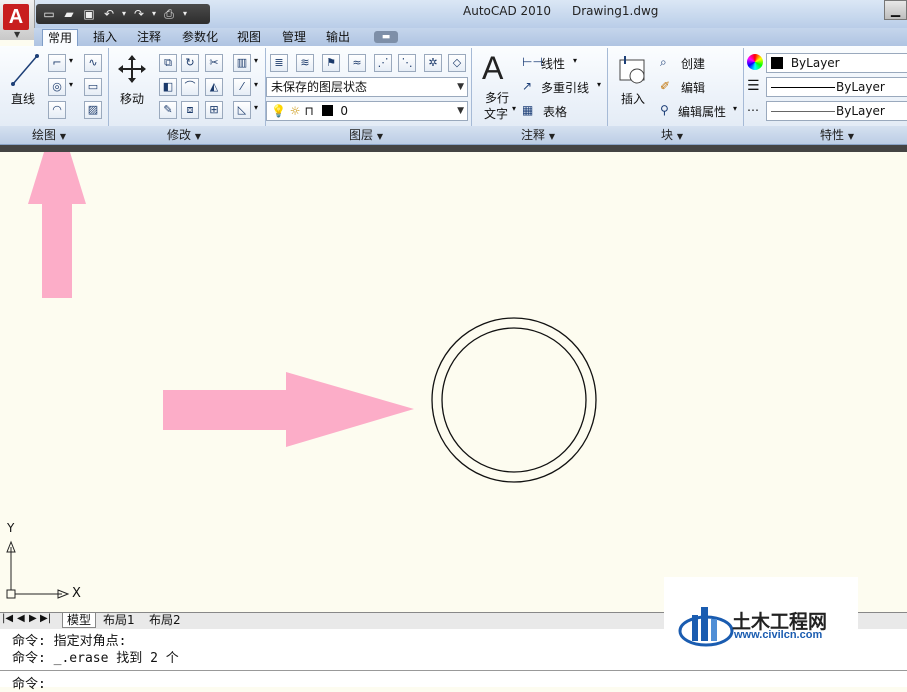 This screenshot has width=907, height=692. Describe the element at coordinates (527, 86) in the screenshot. I see `multileader-icon: ↗` at that location.